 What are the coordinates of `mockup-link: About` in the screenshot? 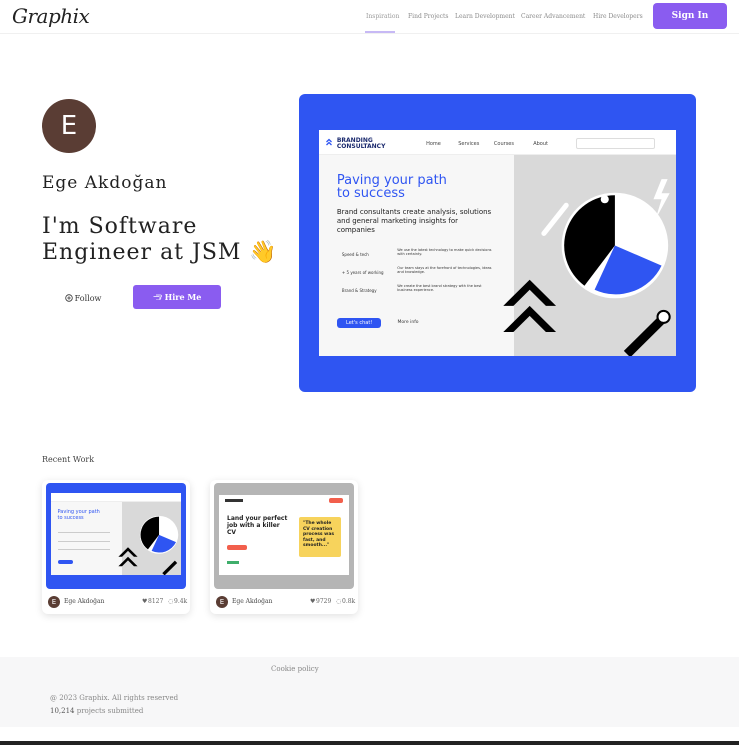 It's located at (540, 143).